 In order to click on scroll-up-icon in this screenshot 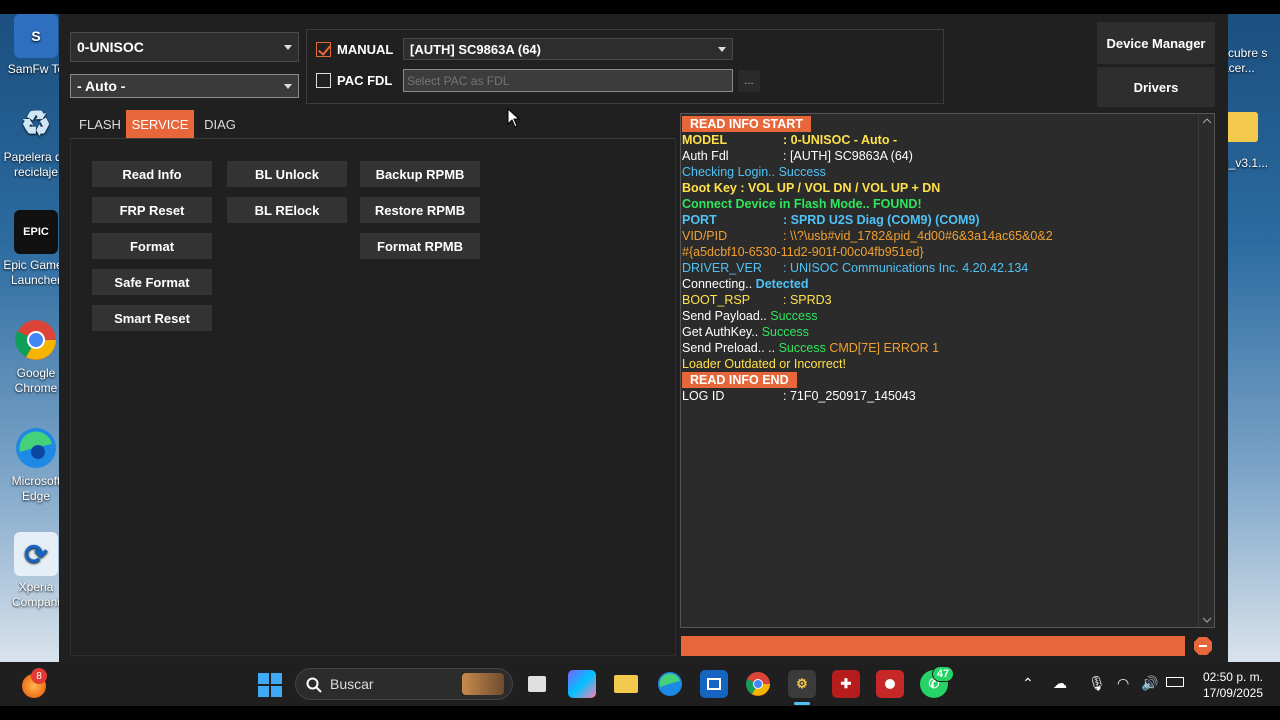, I will do `click(1207, 121)`.